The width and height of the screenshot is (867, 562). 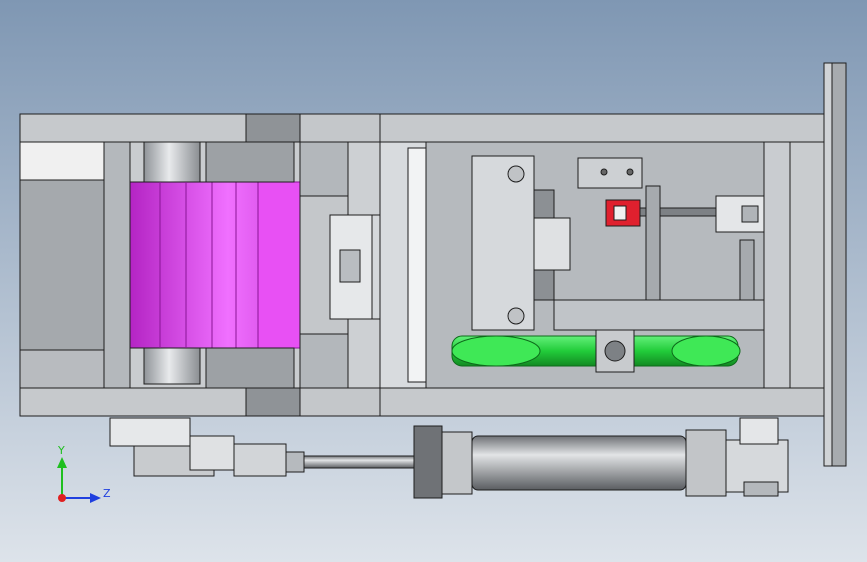 I want to click on red-sensor-slot, so click(x=620, y=213).